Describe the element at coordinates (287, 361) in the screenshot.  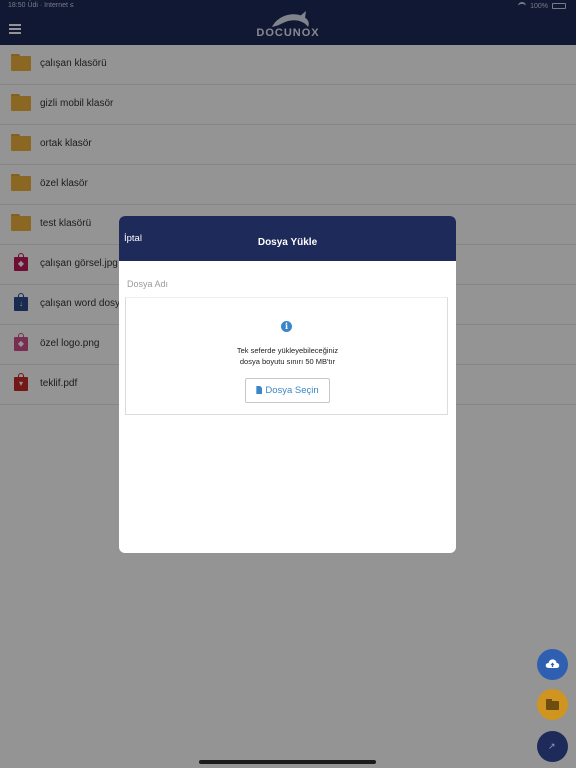
I see `upload-limit-text-2: dosya boyutu sınırı 50 MB'tır` at that location.